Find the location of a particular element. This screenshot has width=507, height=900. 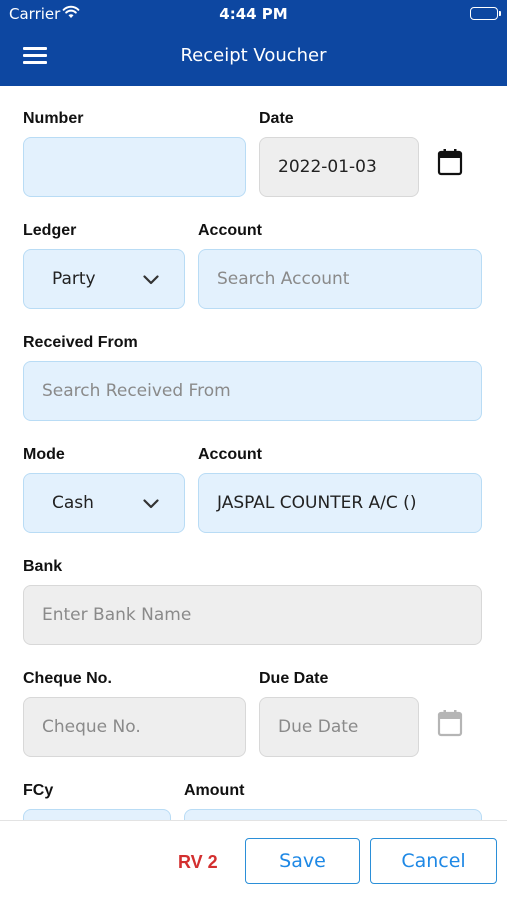

due-date-label: Due Date is located at coordinates (294, 678).